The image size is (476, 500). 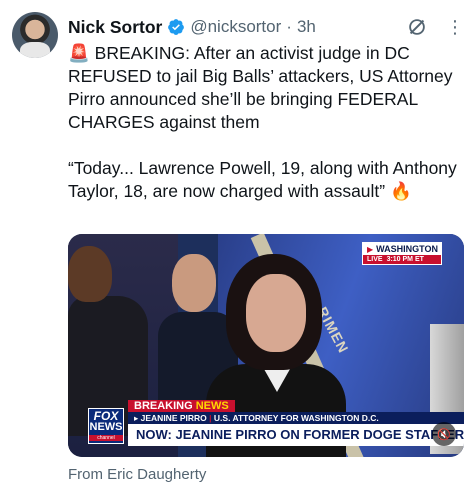 I want to click on logo-line: channel, so click(x=106, y=438).